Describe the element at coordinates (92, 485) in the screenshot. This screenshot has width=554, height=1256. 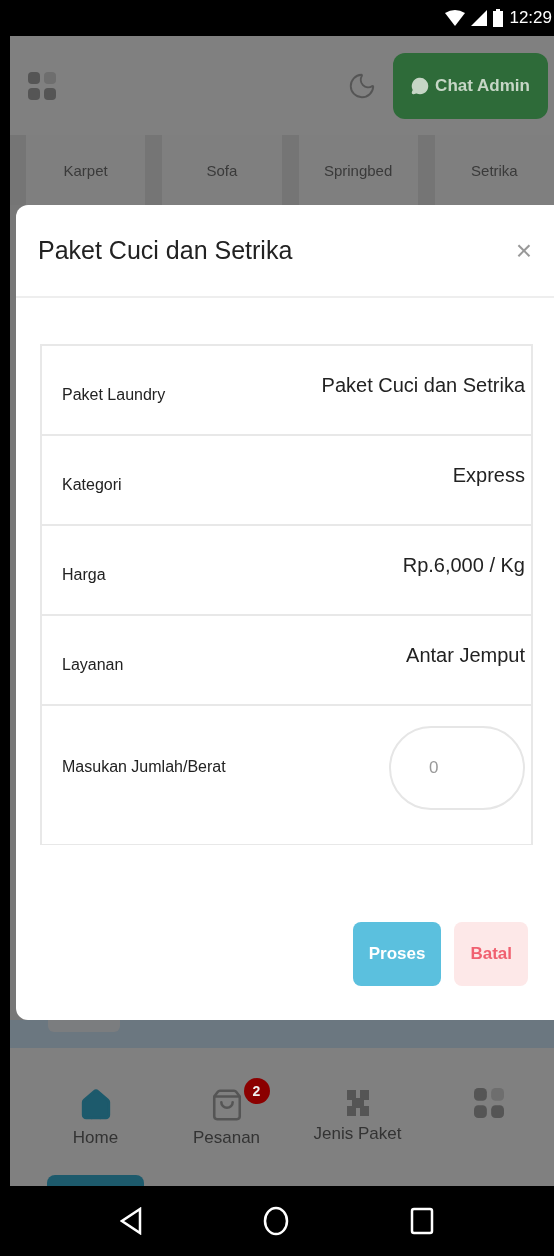
I see `row-label: Kategori` at that location.